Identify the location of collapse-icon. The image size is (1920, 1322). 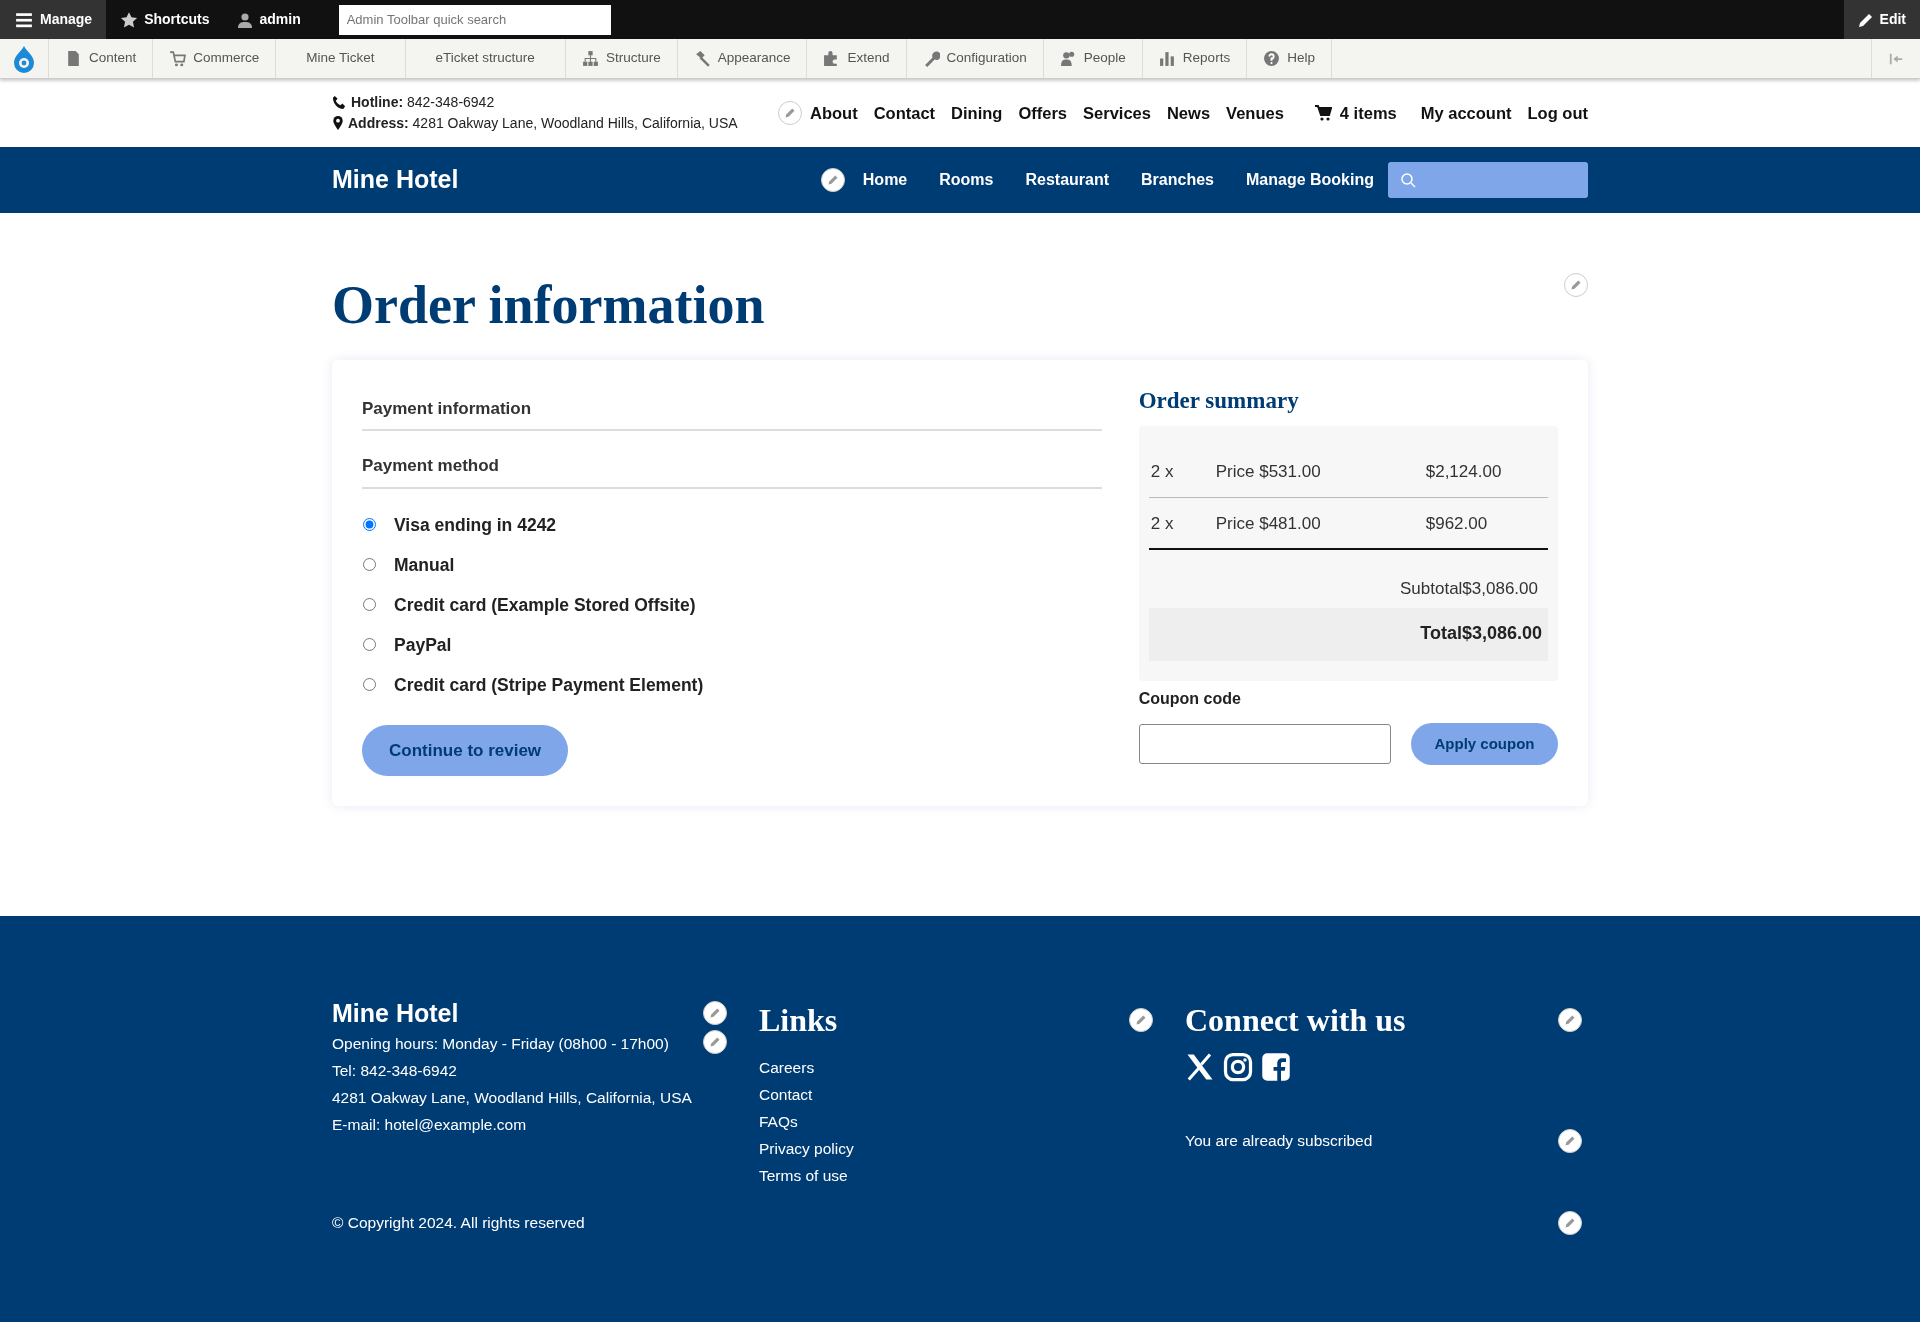
(1896, 58).